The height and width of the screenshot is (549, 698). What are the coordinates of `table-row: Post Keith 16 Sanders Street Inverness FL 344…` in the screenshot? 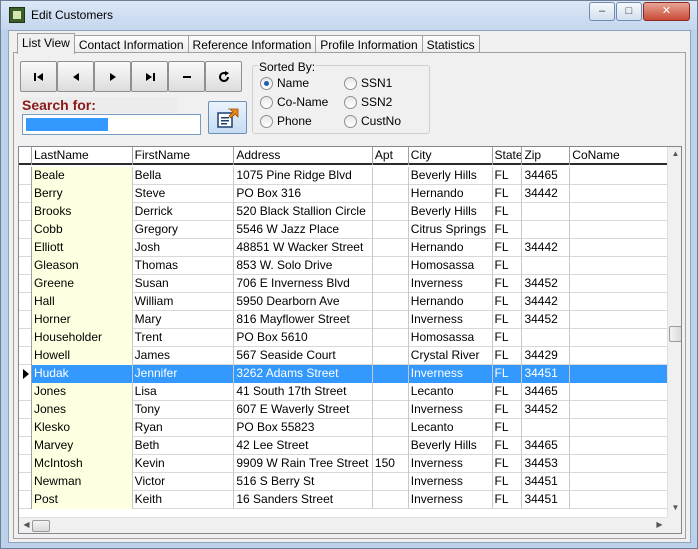 It's located at (343, 500).